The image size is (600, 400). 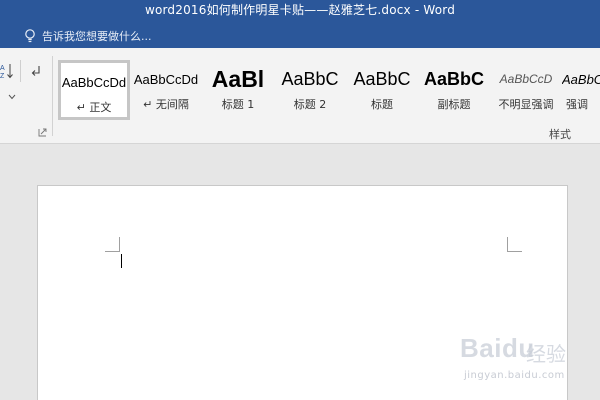 I want to click on style-name: ↵ 正文, so click(x=94, y=107).